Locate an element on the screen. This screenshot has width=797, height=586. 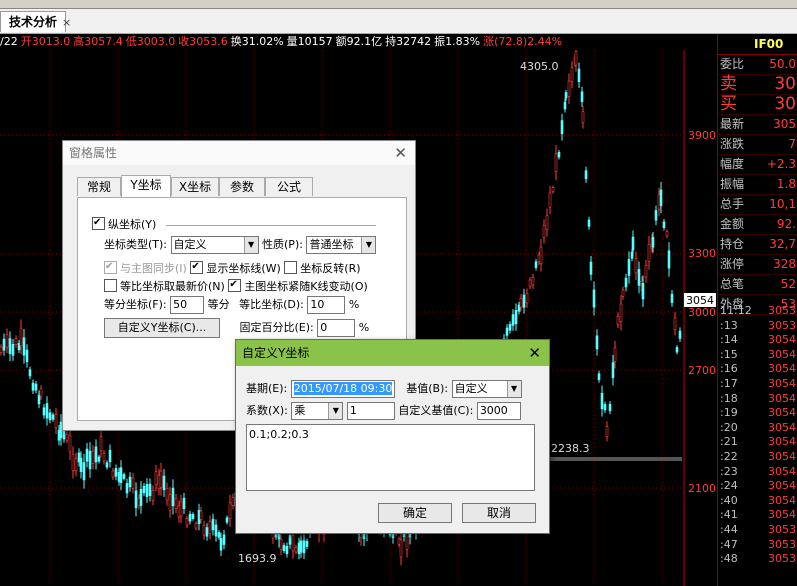
quote-row: 金额 92. is located at coordinates (757, 225).